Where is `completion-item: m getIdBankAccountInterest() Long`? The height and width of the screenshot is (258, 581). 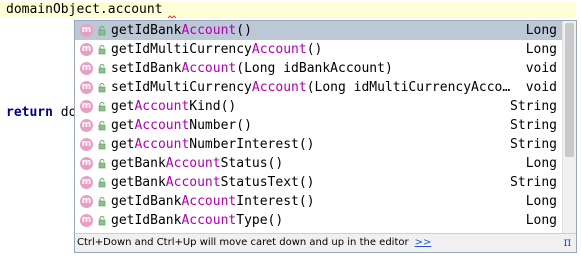
completion-item: m getIdBankAccountInterest() Long is located at coordinates (319, 201).